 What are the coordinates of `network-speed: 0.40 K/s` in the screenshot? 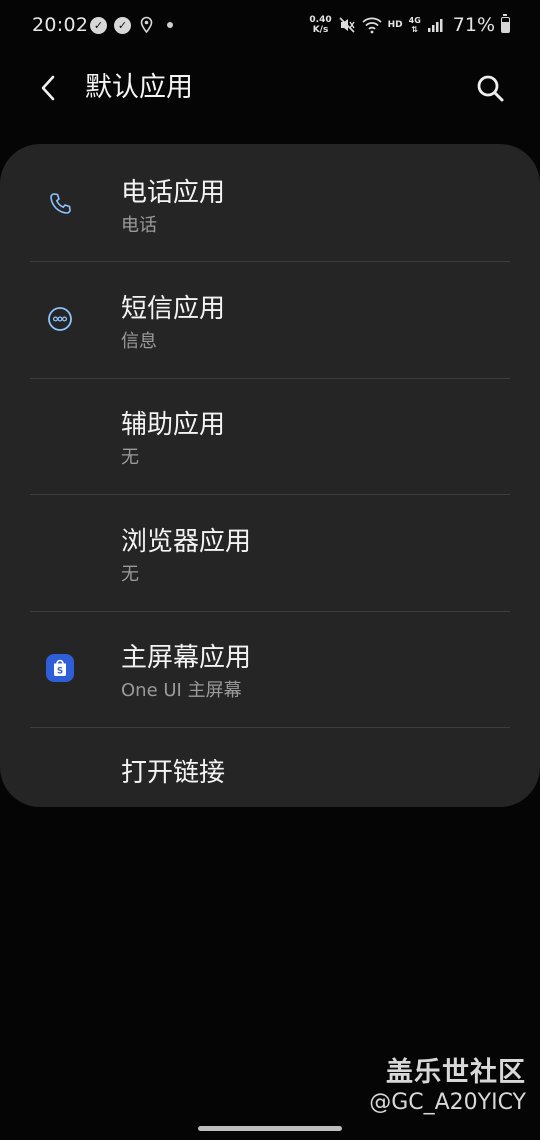 It's located at (320, 25).